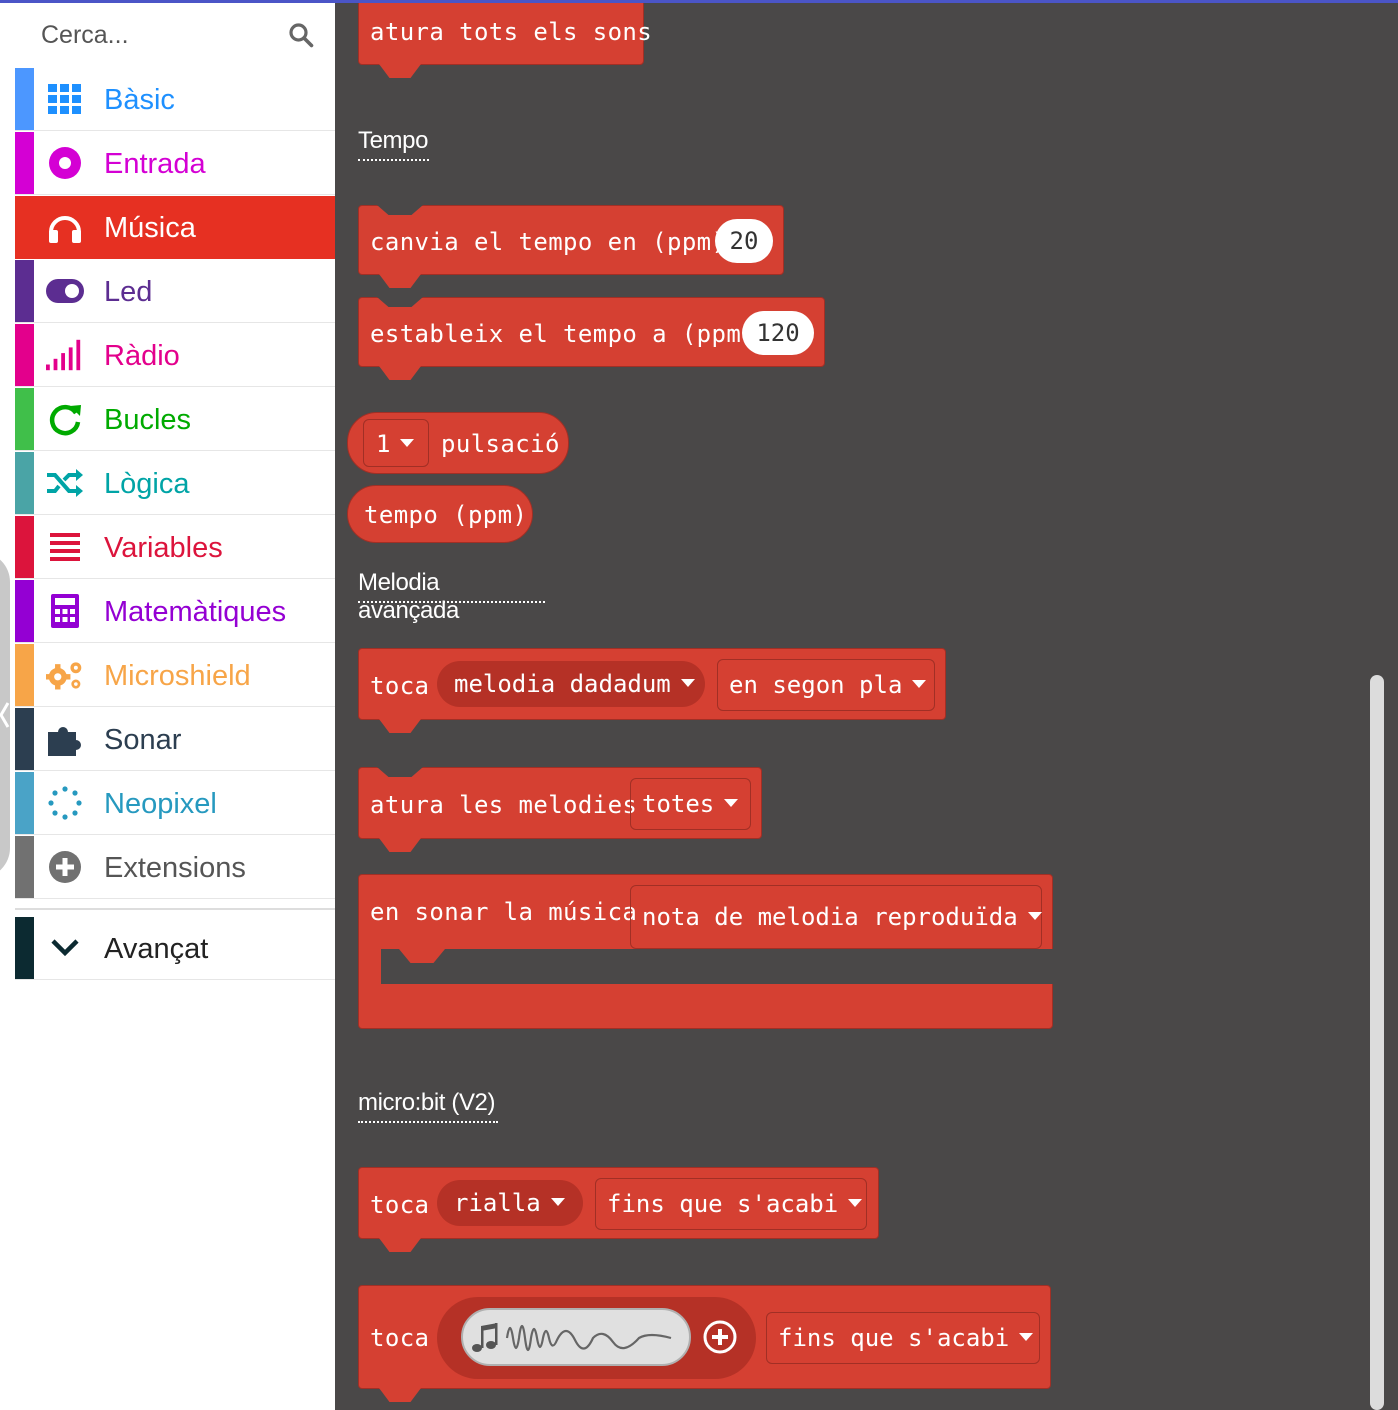 Image resolution: width=1398 pixels, height=1410 pixels. I want to click on block-set-tempo: estableix el tempo a (ppm) 120, so click(591, 338).